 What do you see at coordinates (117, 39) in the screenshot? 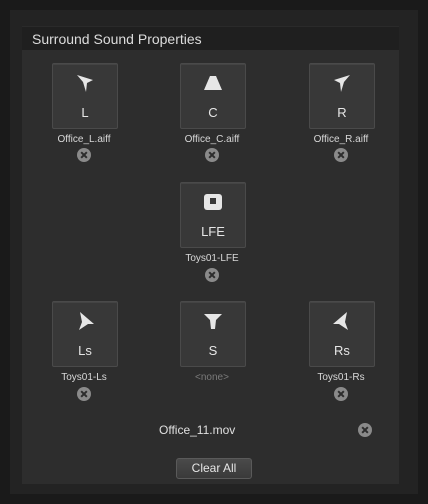
I see `panel-title: Surround Sound Properties` at bounding box center [117, 39].